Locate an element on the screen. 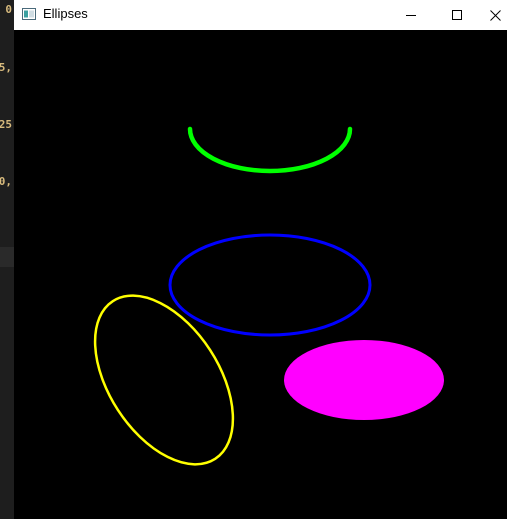 This screenshot has height=519, width=507. blue-ellipse-shape is located at coordinates (270, 285).